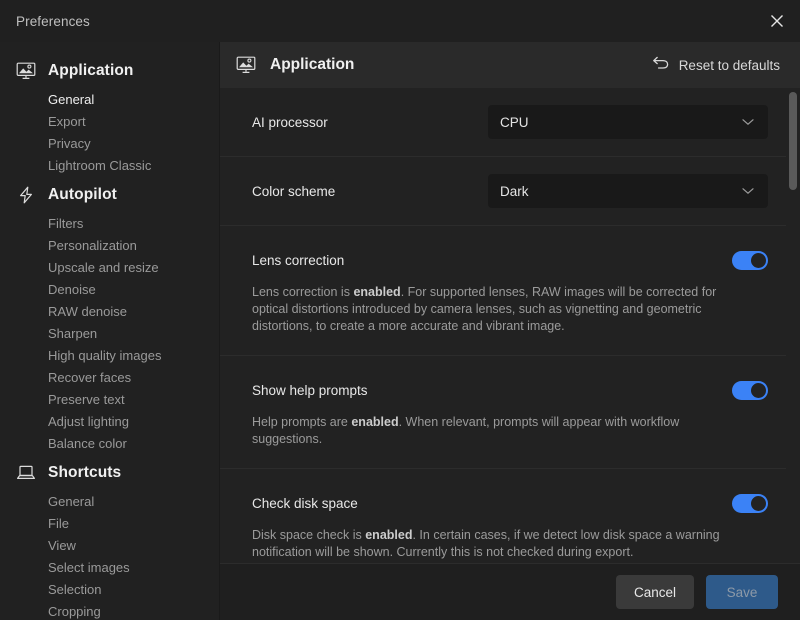 This screenshot has height=620, width=800. What do you see at coordinates (91, 70) in the screenshot?
I see `sidebar-group-title: Application` at bounding box center [91, 70].